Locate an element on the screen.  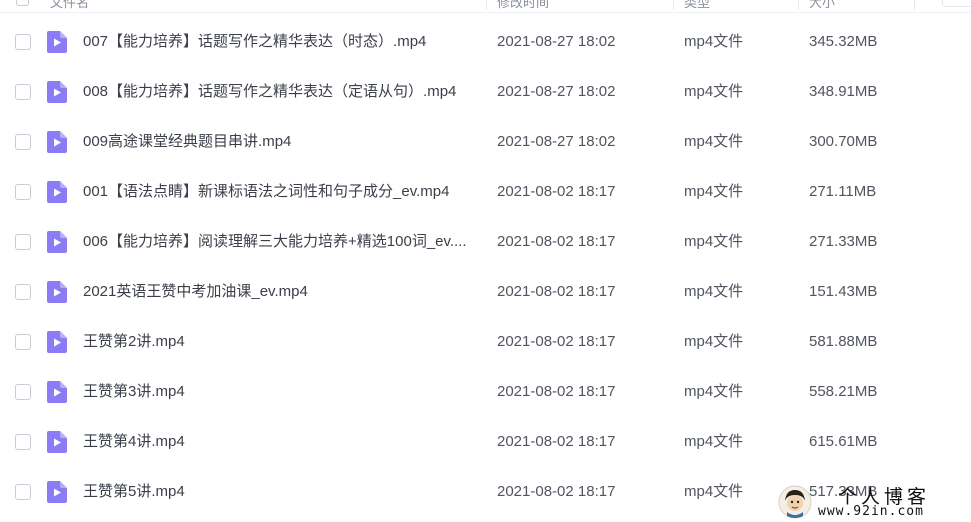
file-row: 王赞第4讲.mp4 2021-08-02 18:17 mp4文件 615.61MB is located at coordinates (485, 442).